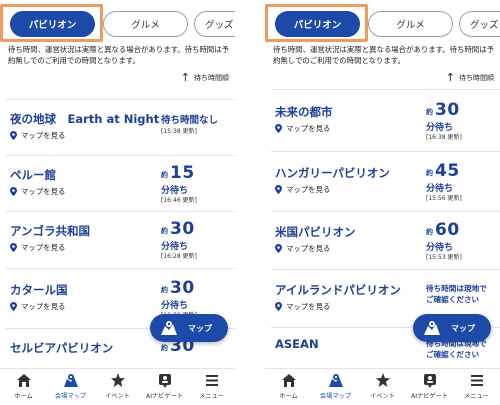 The width and height of the screenshot is (500, 405). I want to click on updated-time: [16:38 更新], so click(444, 137).